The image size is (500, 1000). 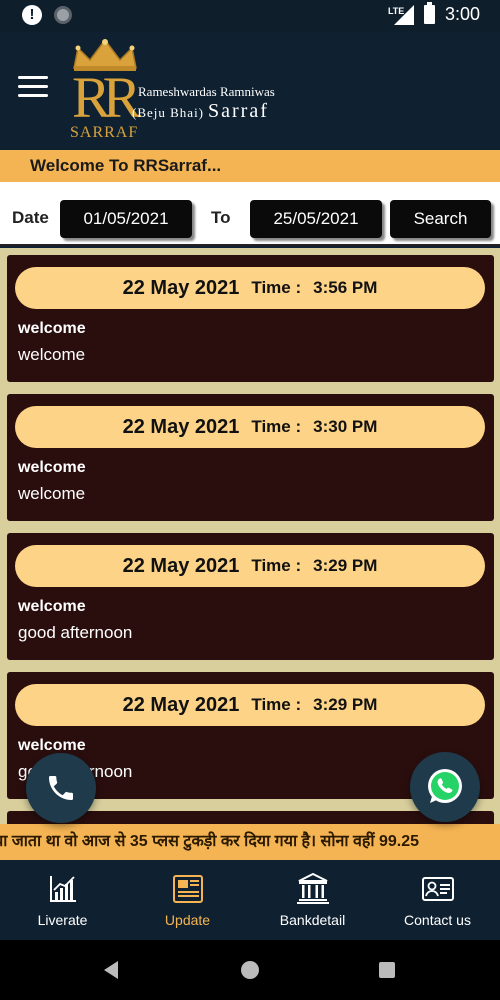 I want to click on sync-icon, so click(x=63, y=15).